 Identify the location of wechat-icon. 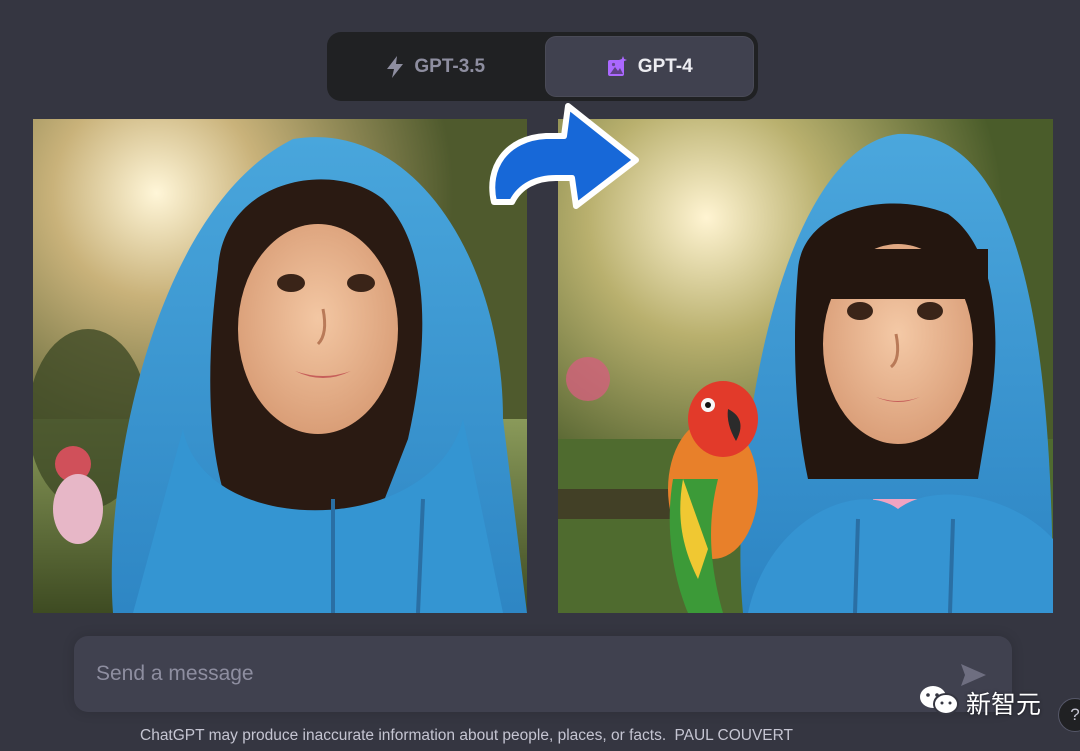
(939, 703).